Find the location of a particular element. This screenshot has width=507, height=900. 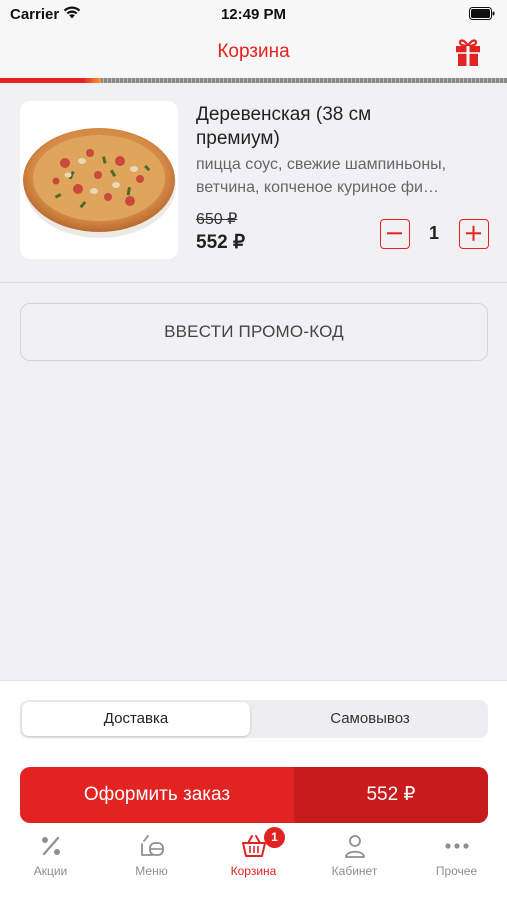

minus-icon is located at coordinates (394, 233).